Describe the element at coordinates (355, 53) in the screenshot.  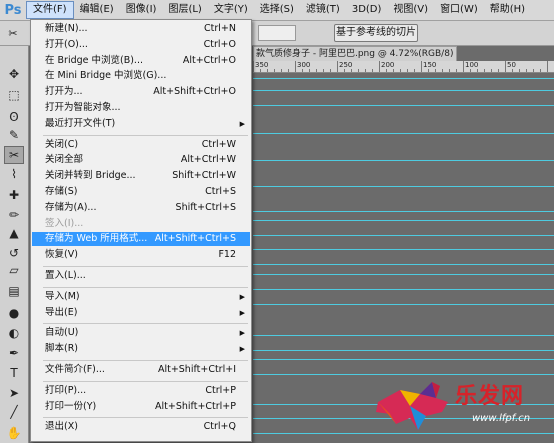
I see `document-tab: 款气质修身子 - 阿里巴巴.png @ 4.72%(RGB/8) *` at that location.